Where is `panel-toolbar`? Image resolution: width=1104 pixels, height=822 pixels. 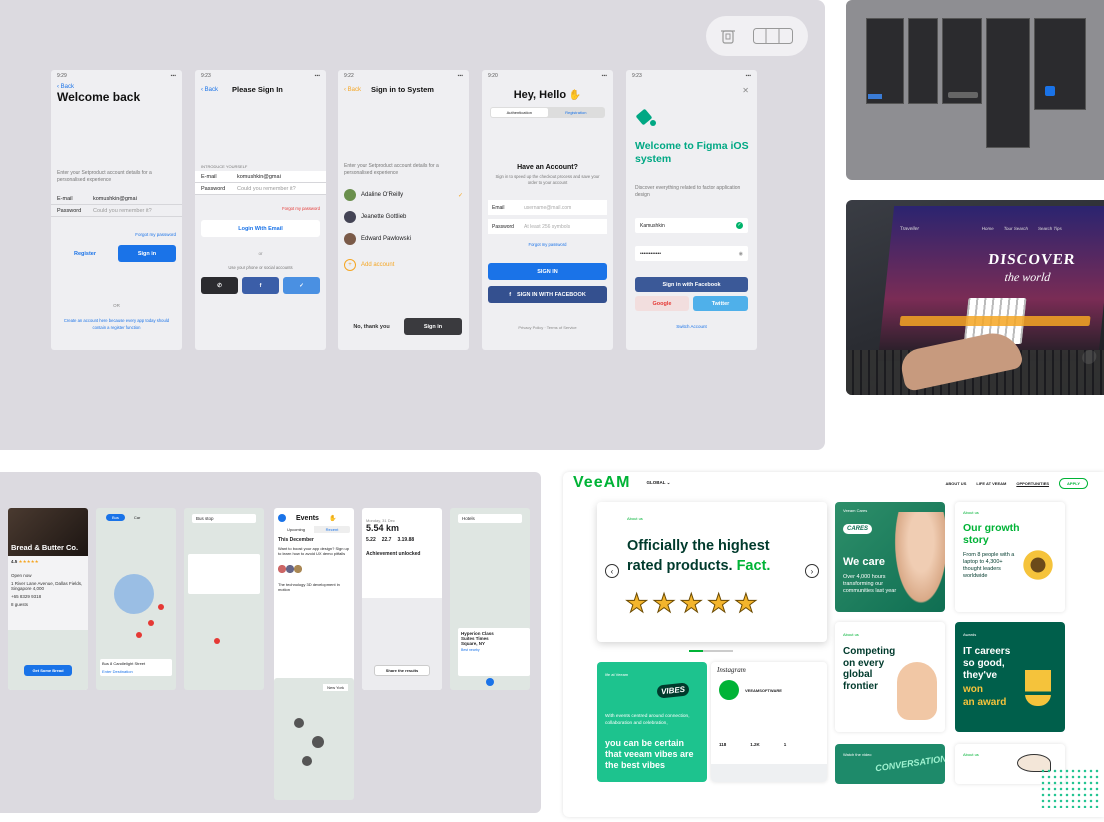 panel-toolbar is located at coordinates (757, 36).